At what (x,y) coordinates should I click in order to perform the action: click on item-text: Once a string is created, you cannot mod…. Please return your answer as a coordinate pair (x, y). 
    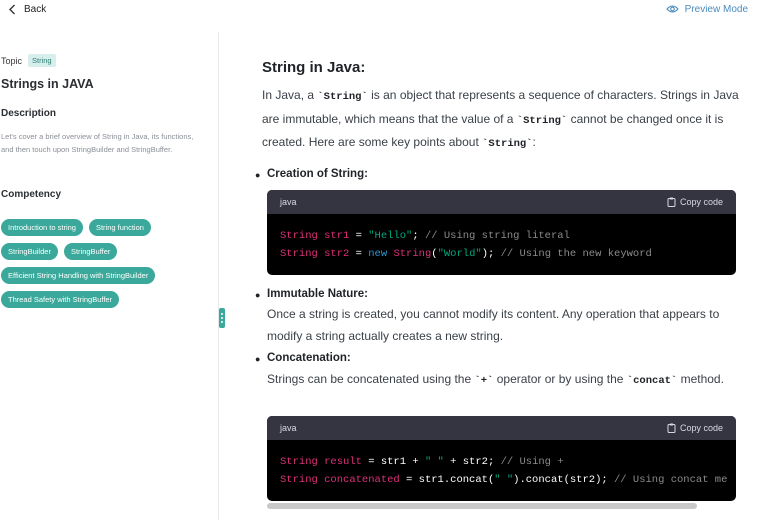
    Looking at the image, I should click on (493, 325).